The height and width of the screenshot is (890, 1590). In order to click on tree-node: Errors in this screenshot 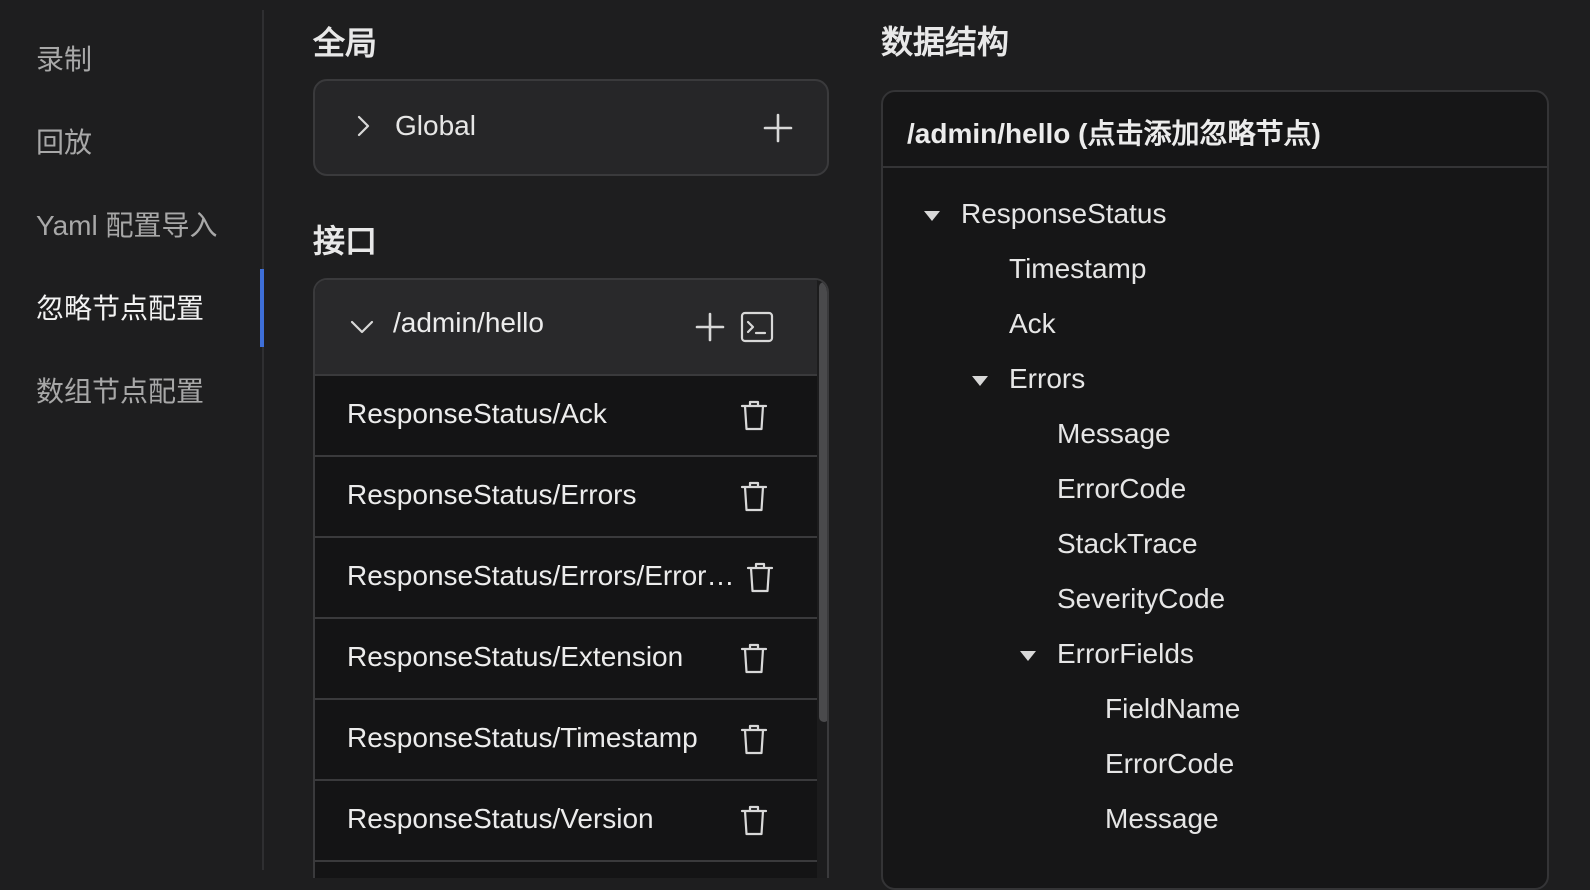, I will do `click(1047, 379)`.